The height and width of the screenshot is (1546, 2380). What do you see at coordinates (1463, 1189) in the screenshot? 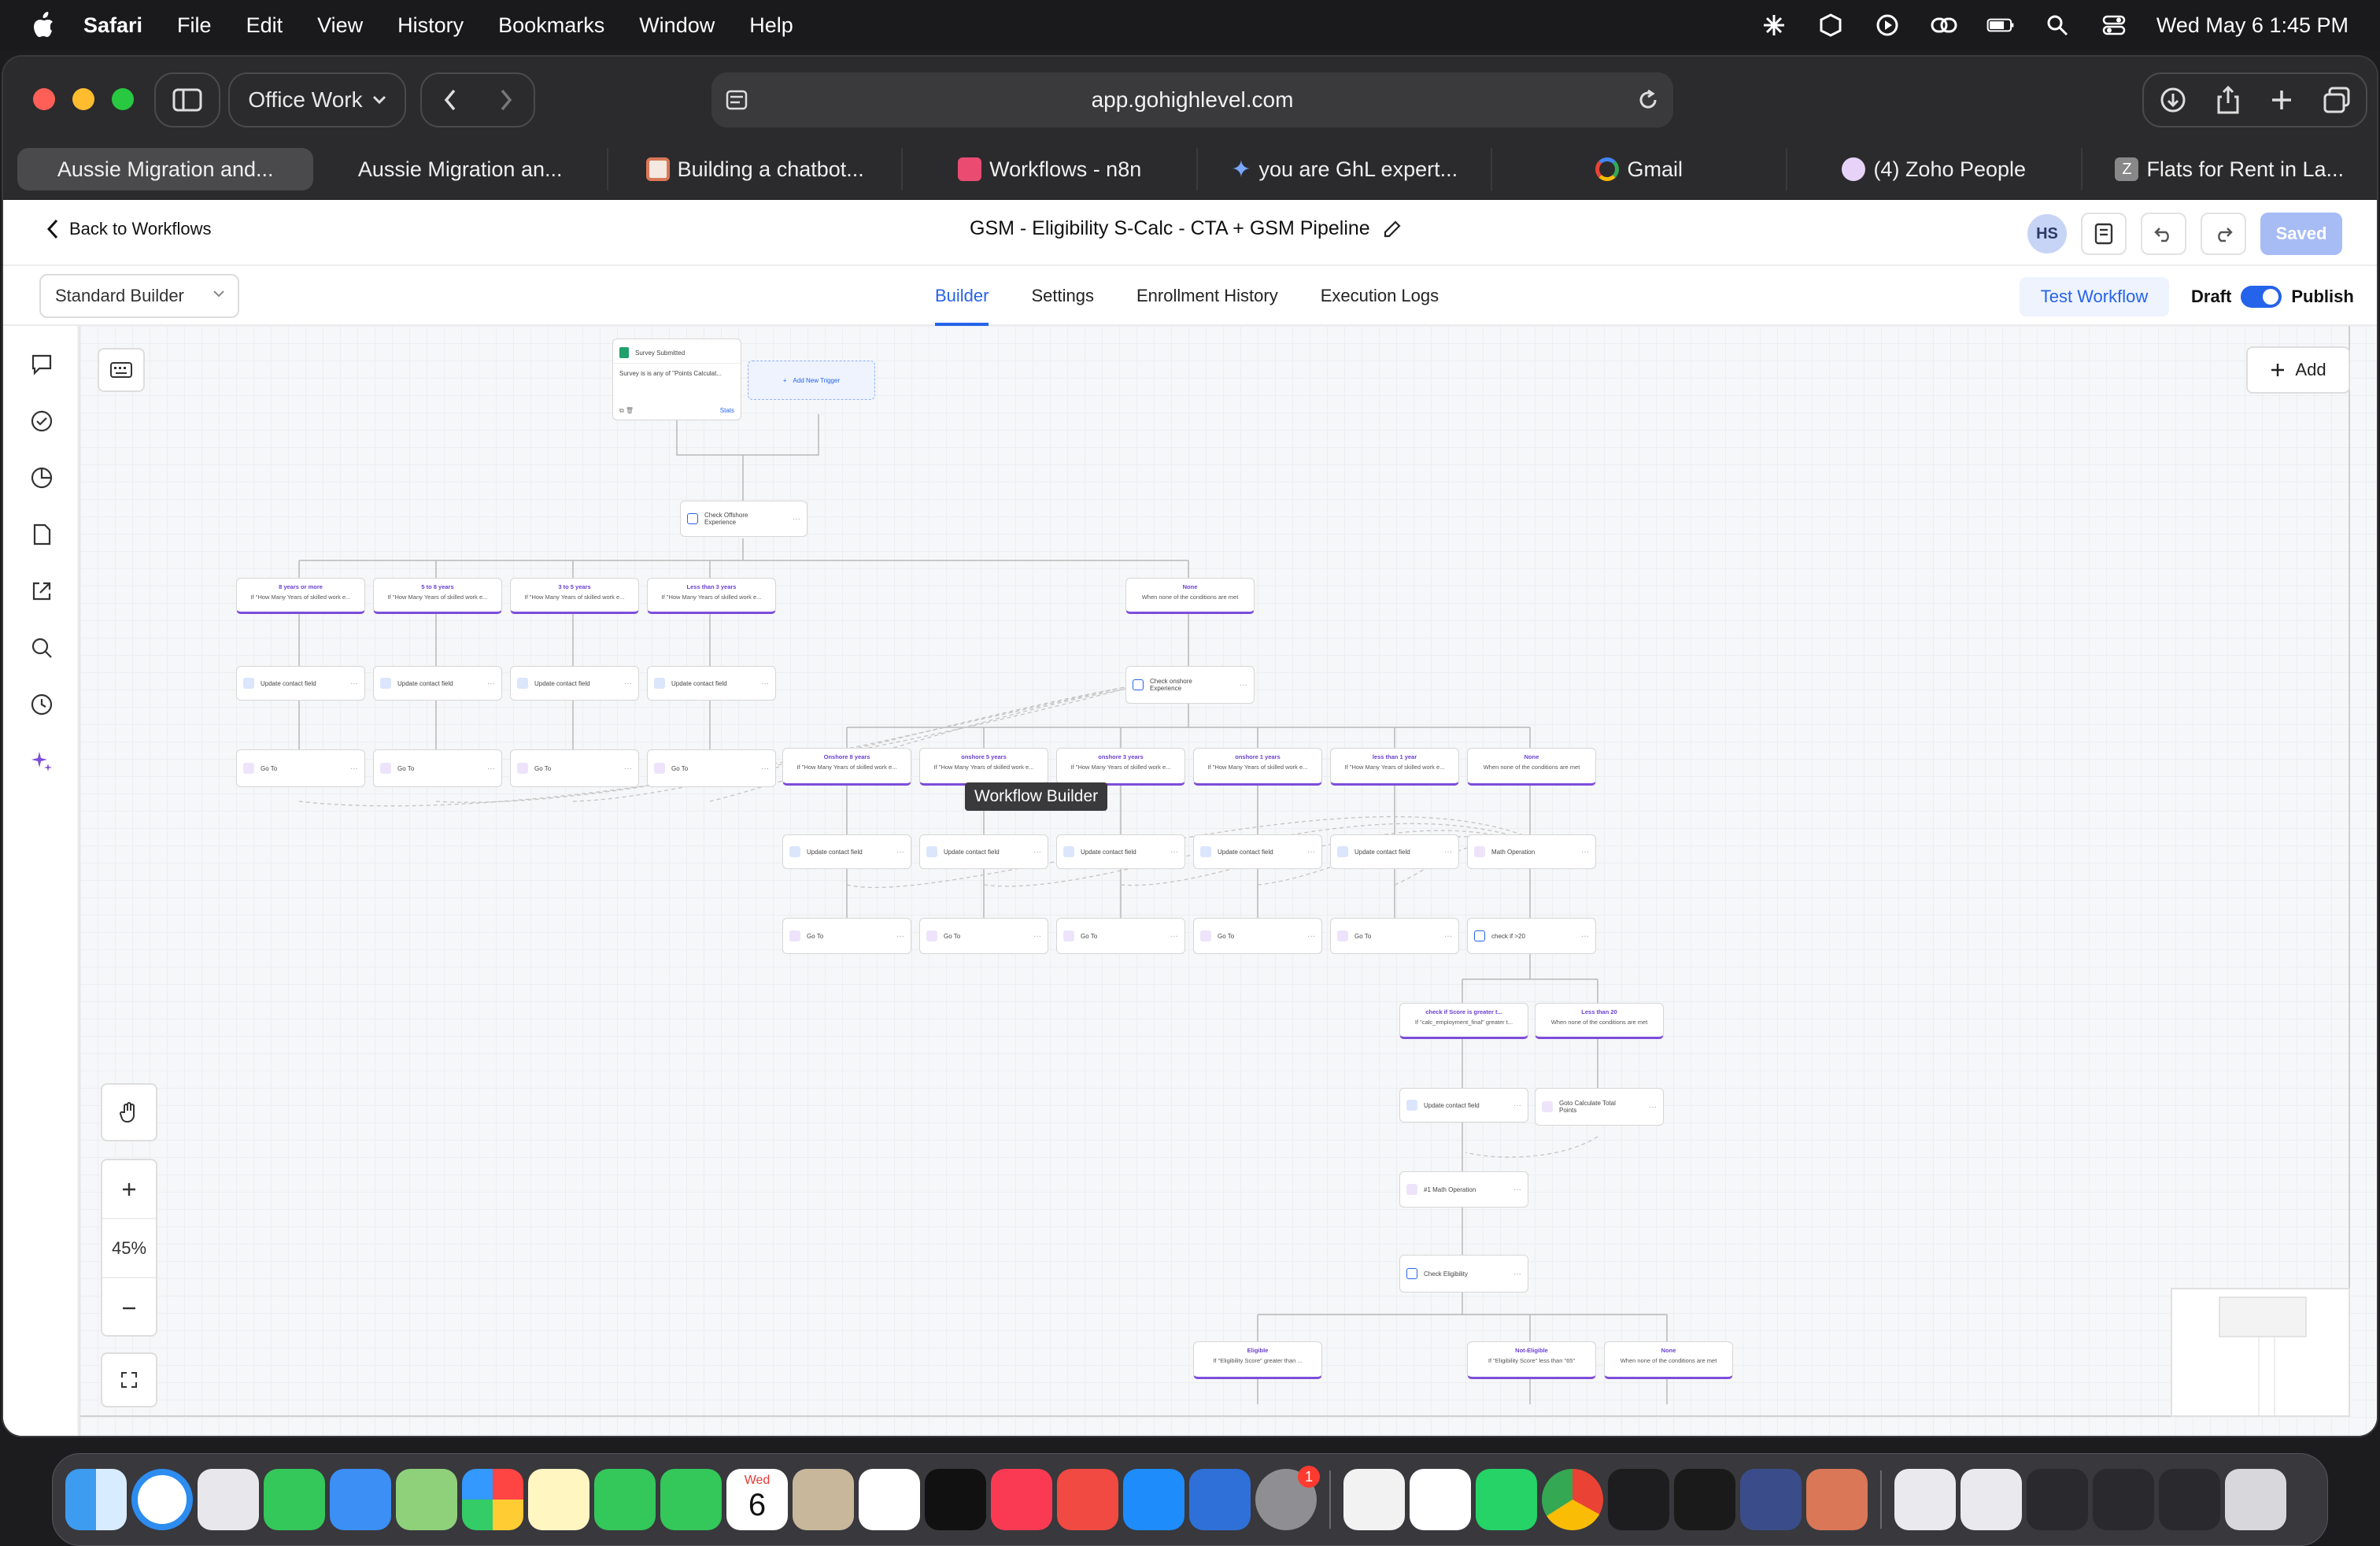
I see `math-operation-1-node: #1 Math Operation ···` at bounding box center [1463, 1189].